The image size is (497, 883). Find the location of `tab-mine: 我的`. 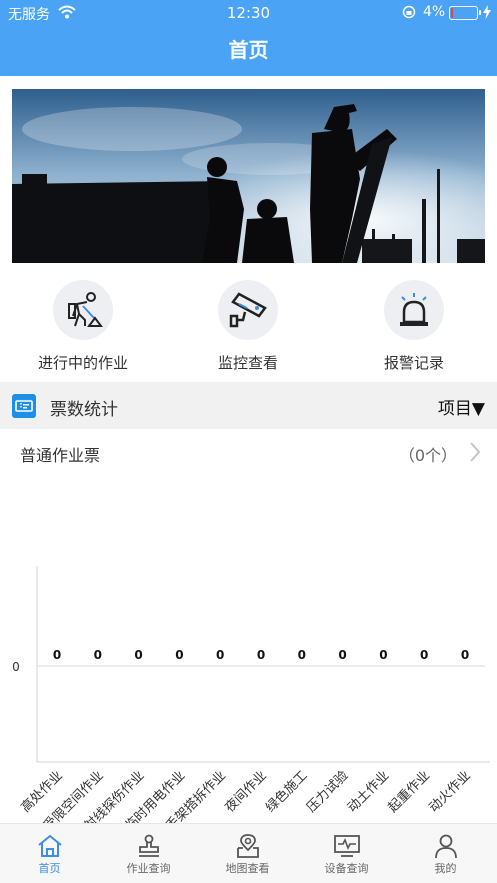

tab-mine: 我的 is located at coordinates (445, 853).